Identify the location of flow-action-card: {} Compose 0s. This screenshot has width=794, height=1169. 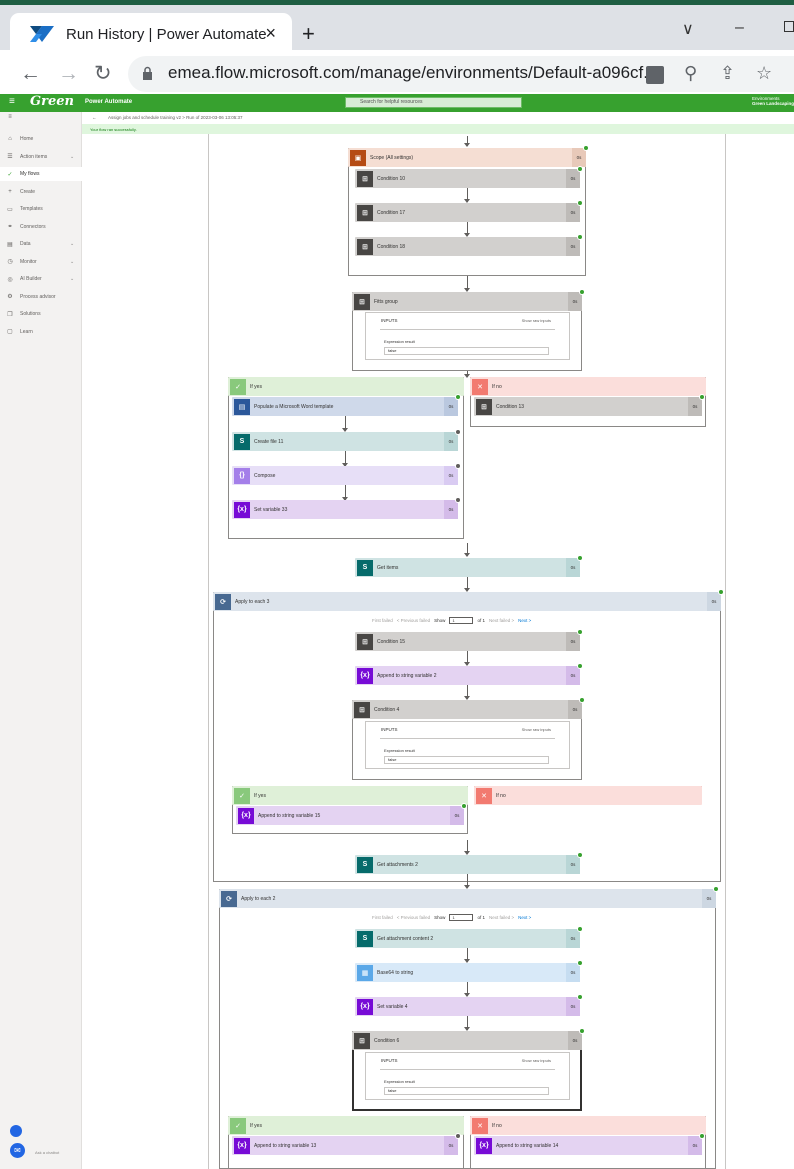
(346, 474).